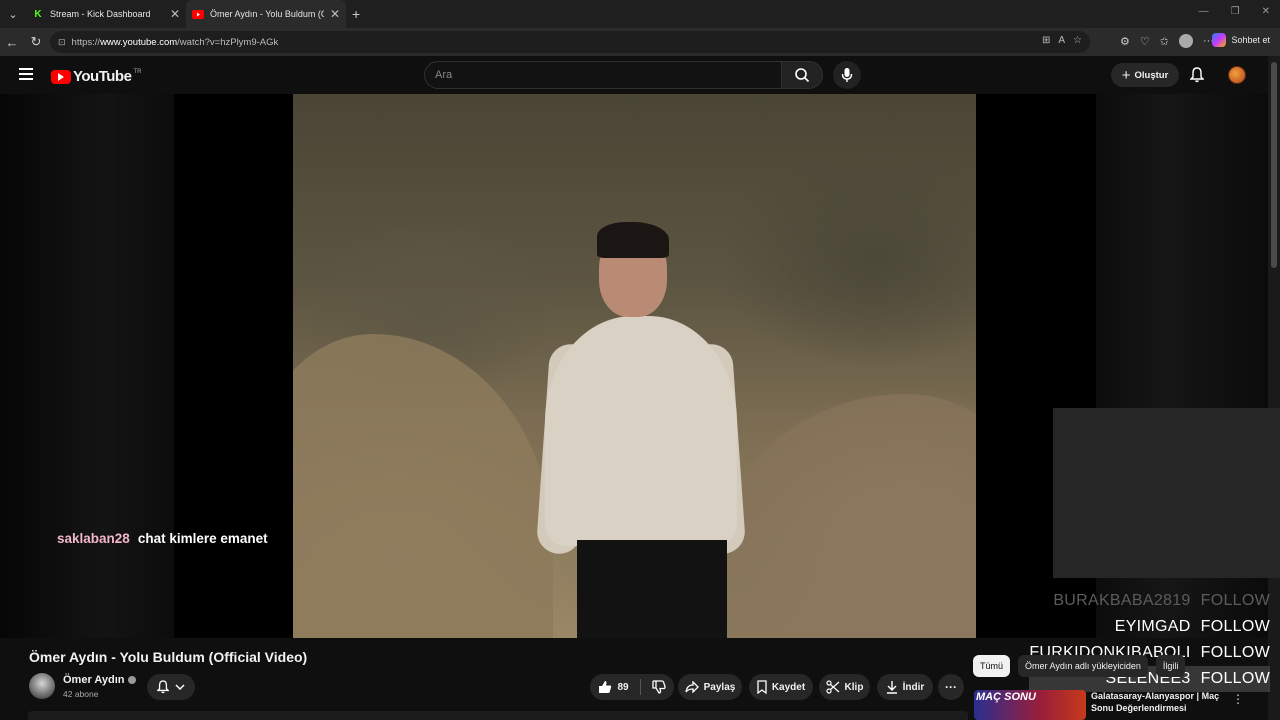 Image resolution: width=1280 pixels, height=720 pixels. I want to click on youtube-icon, so click(198, 14).